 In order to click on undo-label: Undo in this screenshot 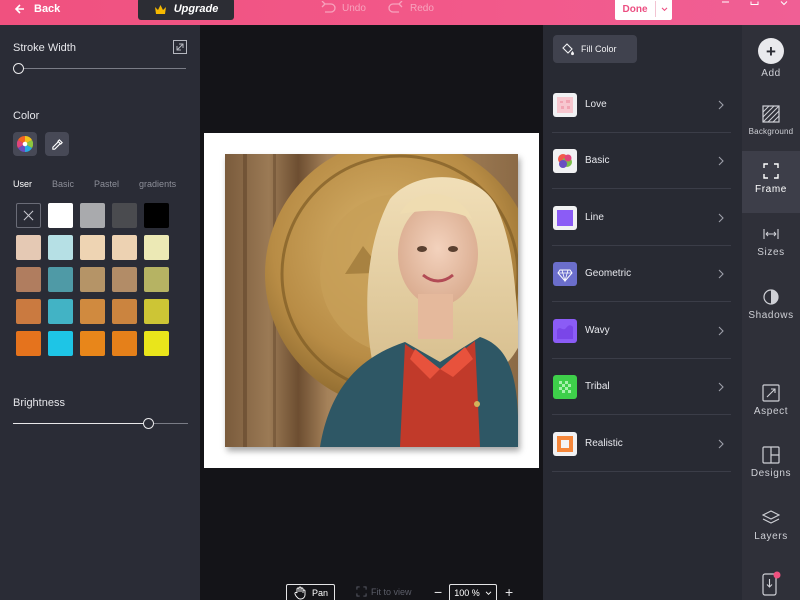, I will do `click(354, 8)`.